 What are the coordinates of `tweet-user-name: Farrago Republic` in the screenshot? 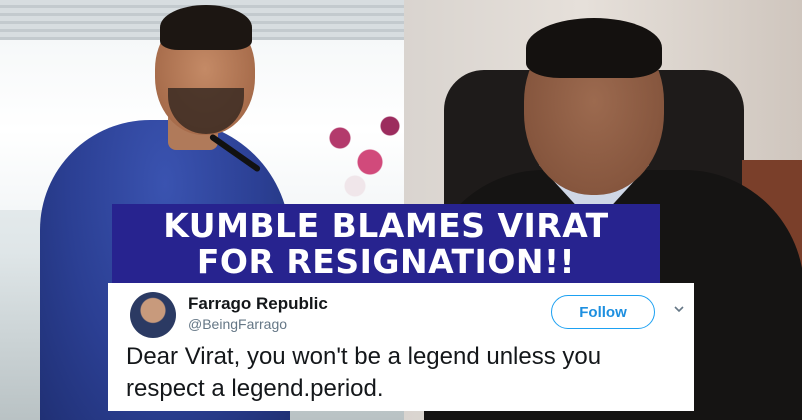 It's located at (258, 304).